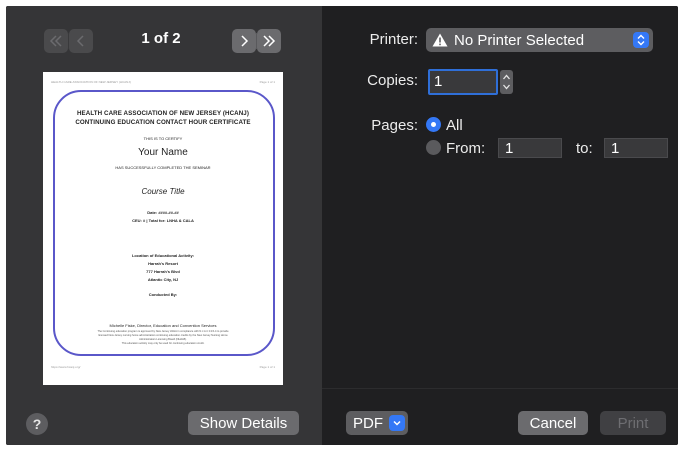  What do you see at coordinates (163, 294) in the screenshot?
I see `conducted-by-label: Conducted By:` at bounding box center [163, 294].